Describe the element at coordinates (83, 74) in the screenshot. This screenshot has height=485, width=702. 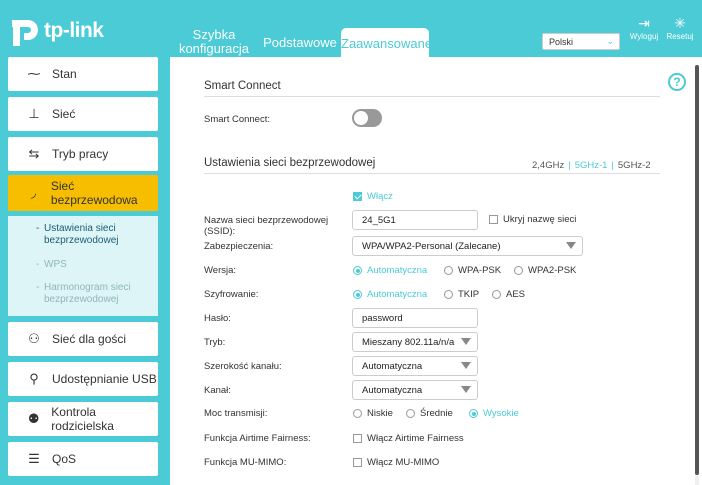
I see `sidebar-item-status: ⁓ Stan` at that location.